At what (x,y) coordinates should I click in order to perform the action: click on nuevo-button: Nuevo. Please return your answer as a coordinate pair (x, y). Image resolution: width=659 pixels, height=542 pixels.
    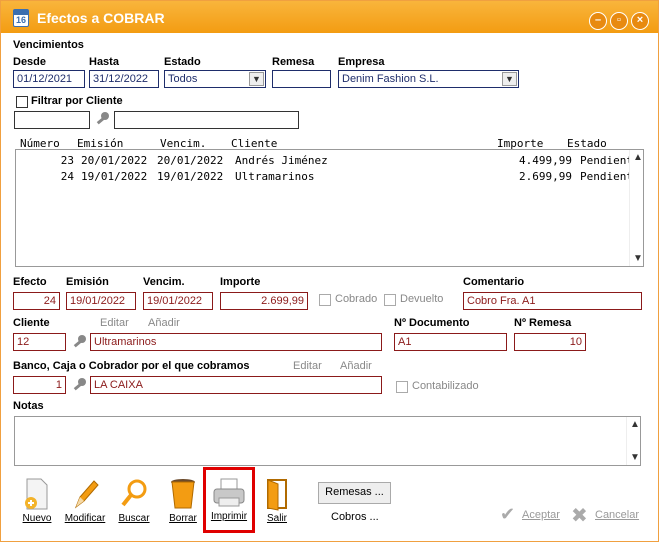
    Looking at the image, I should click on (37, 500).